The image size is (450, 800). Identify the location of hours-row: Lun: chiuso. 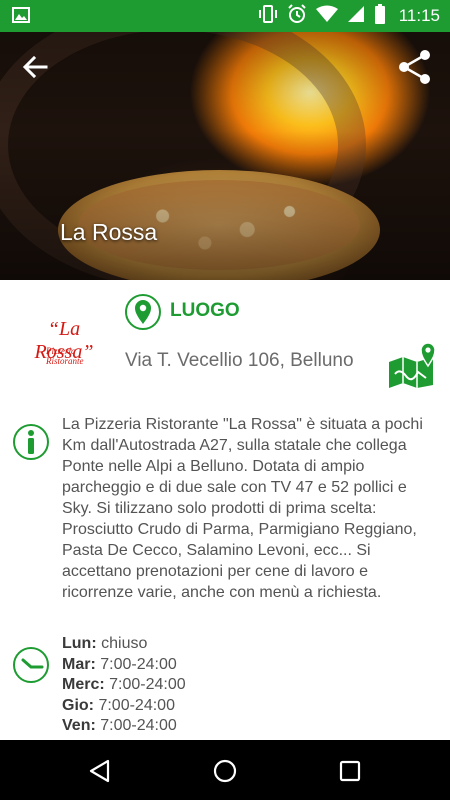
(212, 644).